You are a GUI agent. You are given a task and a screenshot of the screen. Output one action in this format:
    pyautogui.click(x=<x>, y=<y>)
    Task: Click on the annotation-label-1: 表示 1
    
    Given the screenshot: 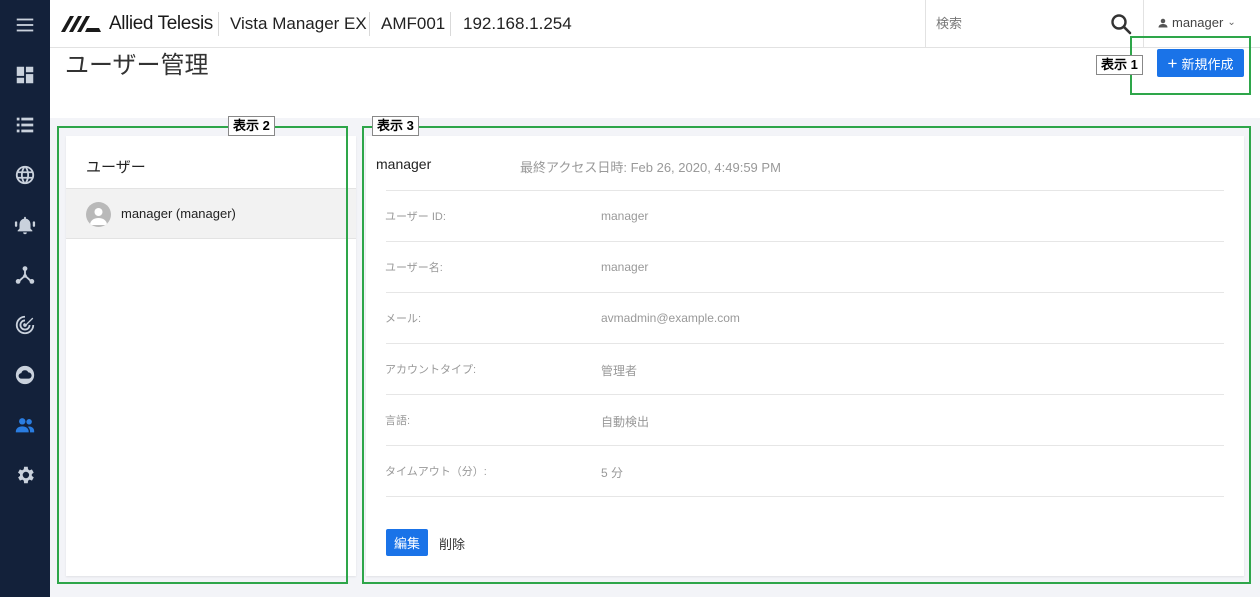 What is the action you would take?
    pyautogui.click(x=1119, y=65)
    